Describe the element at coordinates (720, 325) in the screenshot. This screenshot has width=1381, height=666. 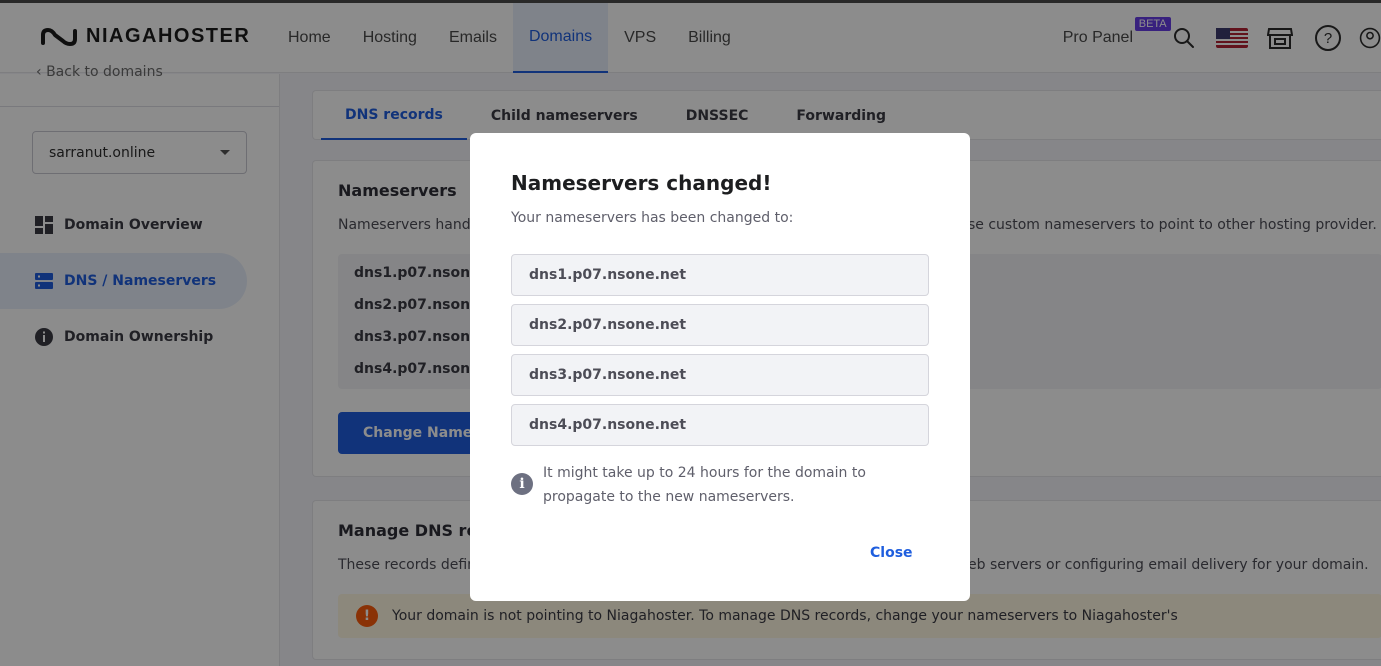
I see `nameserver-field: dns2.p07.nsone.net` at that location.